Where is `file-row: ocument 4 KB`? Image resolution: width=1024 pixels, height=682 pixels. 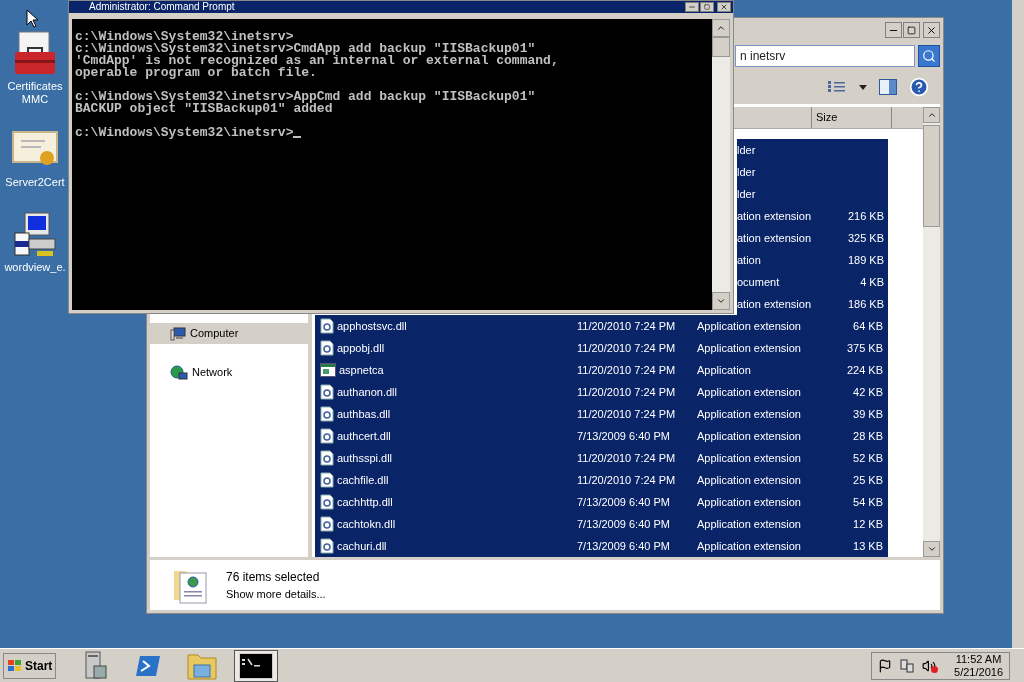 file-row: ocument 4 KB is located at coordinates (812, 282).